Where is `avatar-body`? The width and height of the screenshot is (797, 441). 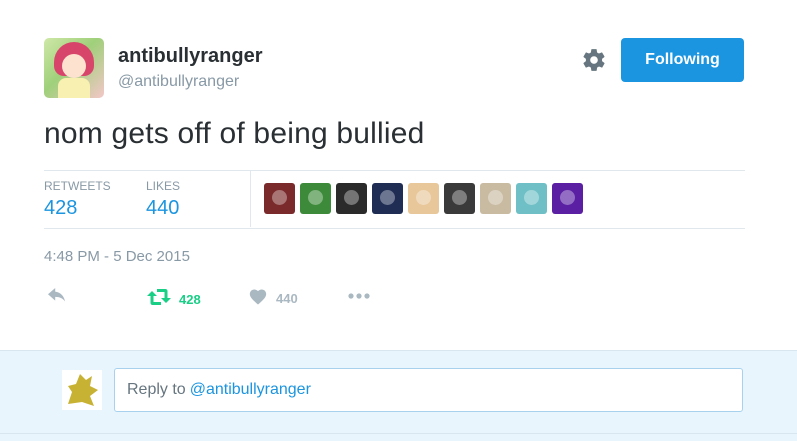 avatar-body is located at coordinates (74, 88).